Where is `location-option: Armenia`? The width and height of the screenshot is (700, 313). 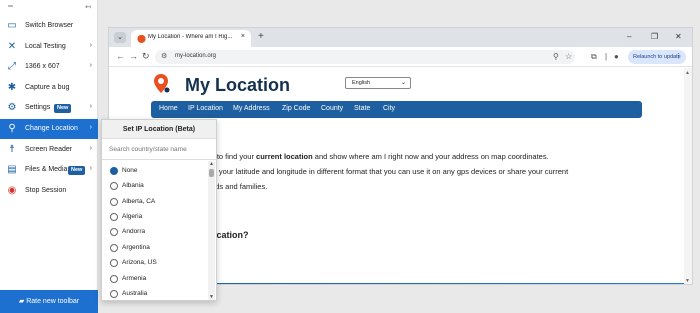
location-option: Armenia is located at coordinates (155, 279).